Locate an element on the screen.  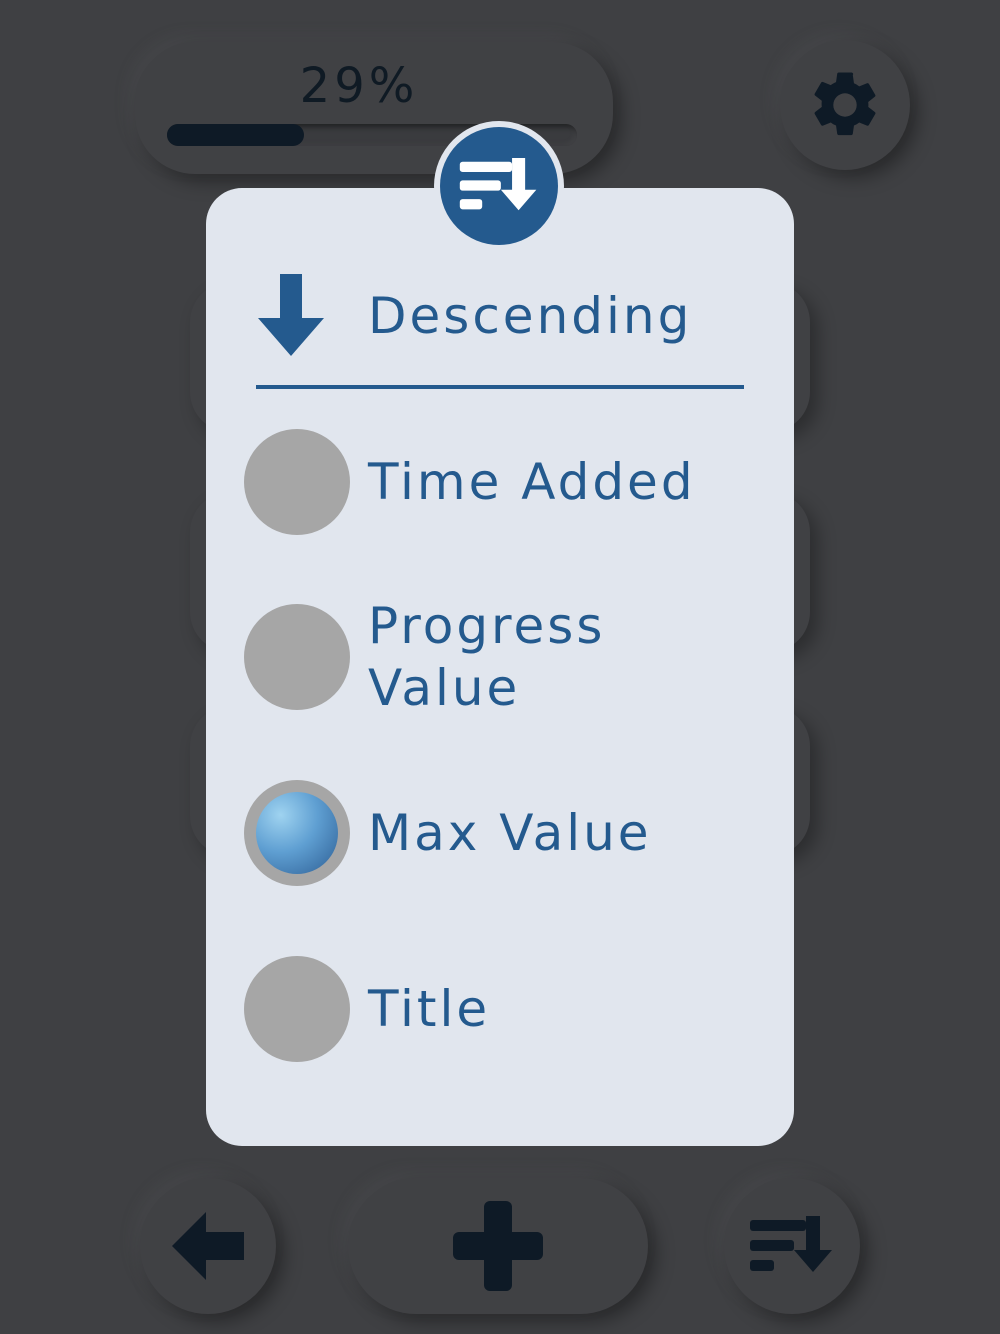
option-label: Progress Value is located at coordinates (487, 657).